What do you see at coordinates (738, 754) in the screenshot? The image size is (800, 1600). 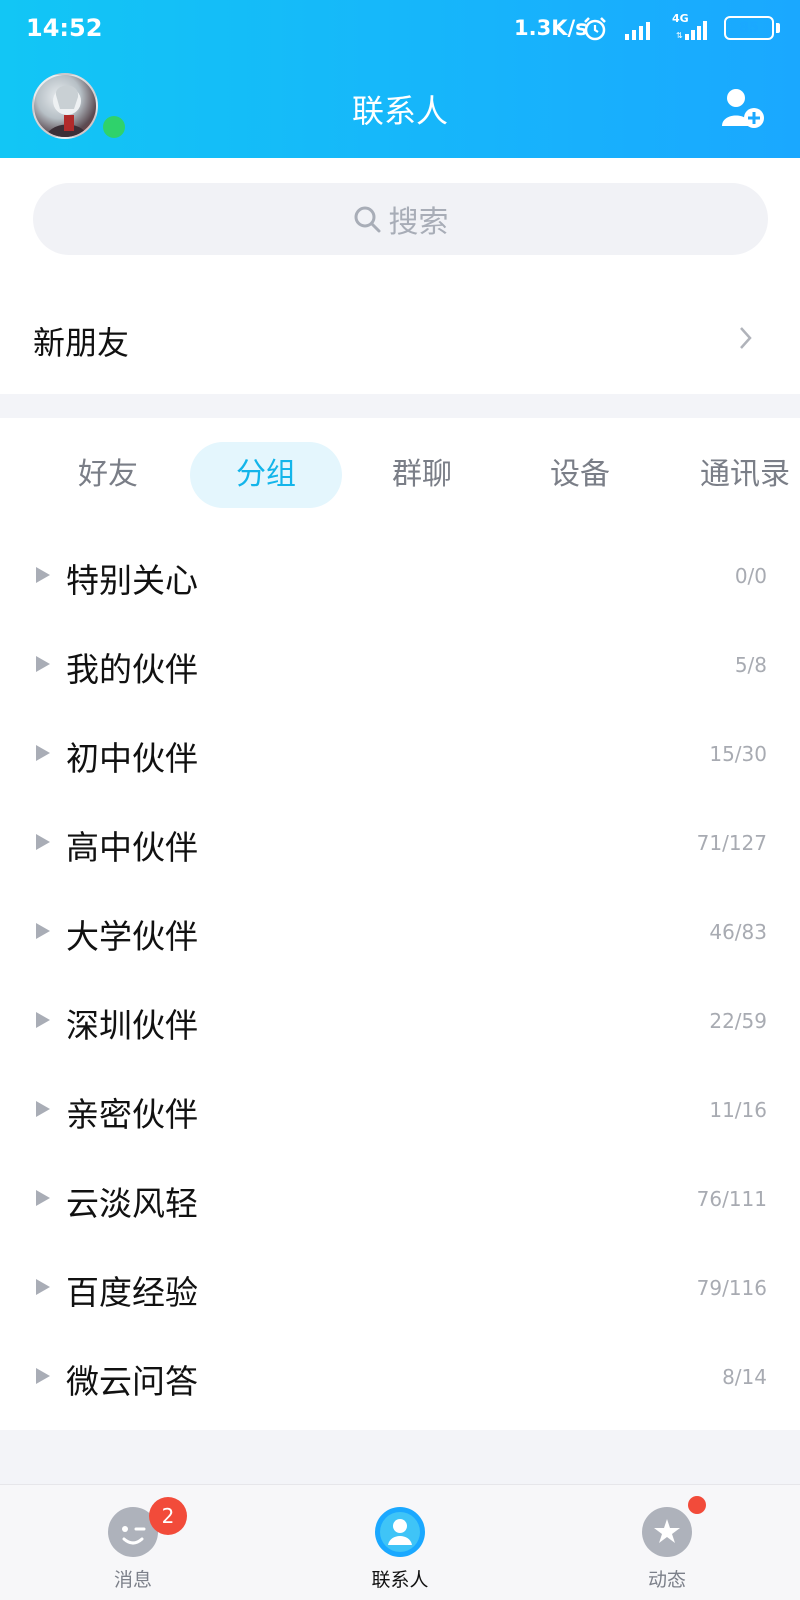 I see `group-count: 15/30` at bounding box center [738, 754].